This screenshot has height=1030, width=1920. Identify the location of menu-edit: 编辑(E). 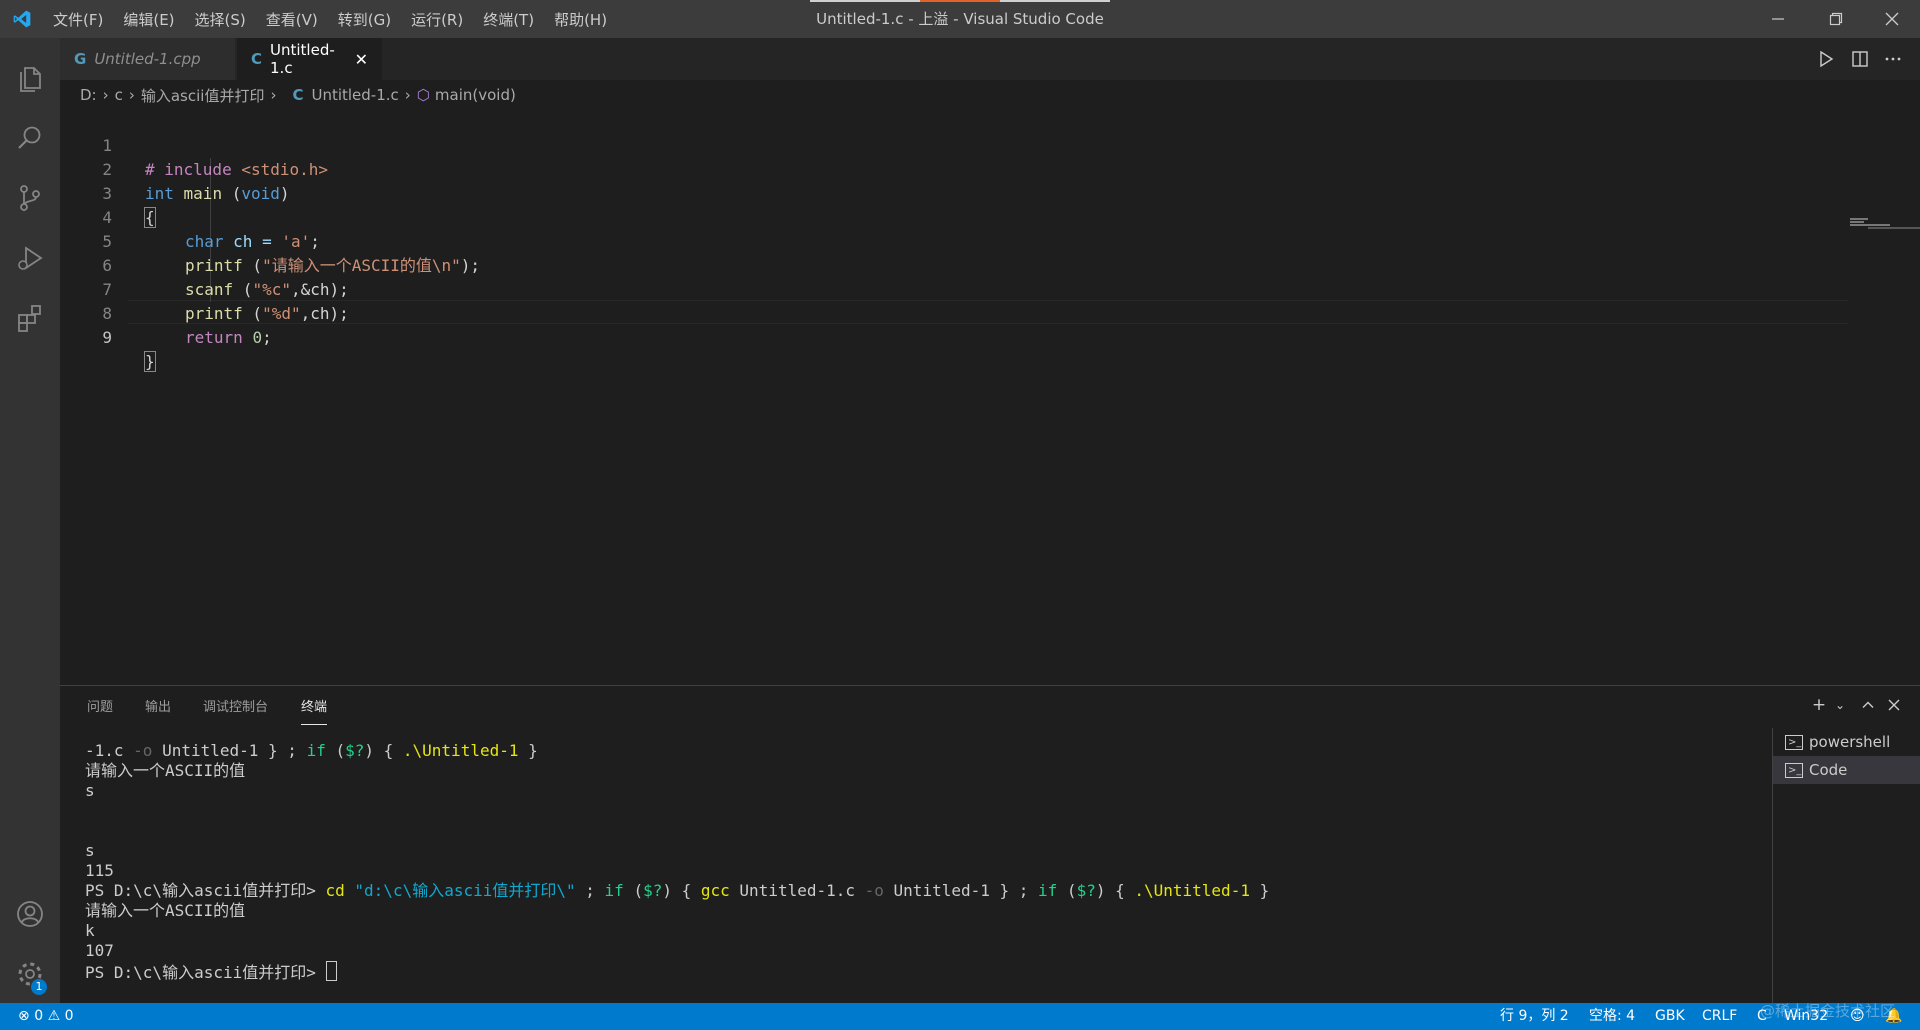
(148, 19).